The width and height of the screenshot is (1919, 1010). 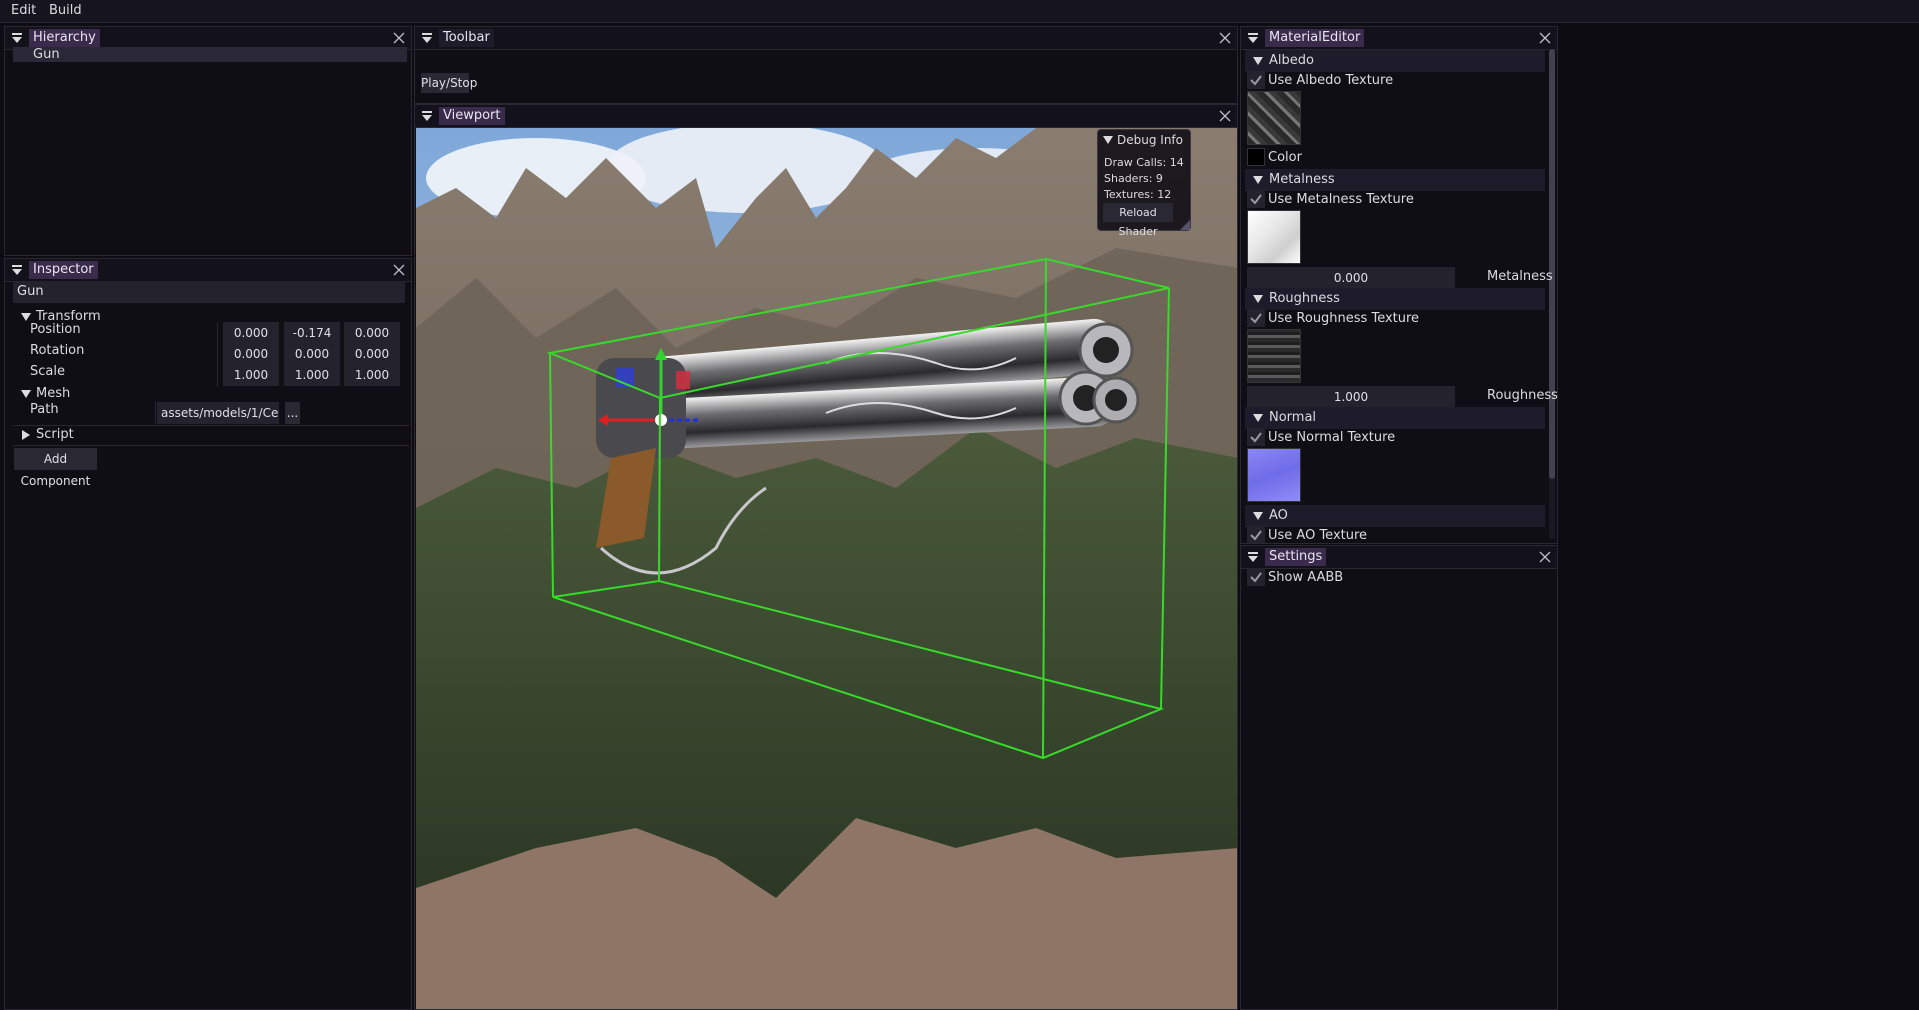 What do you see at coordinates (47, 371) in the screenshot?
I see `scale-label: Scale` at bounding box center [47, 371].